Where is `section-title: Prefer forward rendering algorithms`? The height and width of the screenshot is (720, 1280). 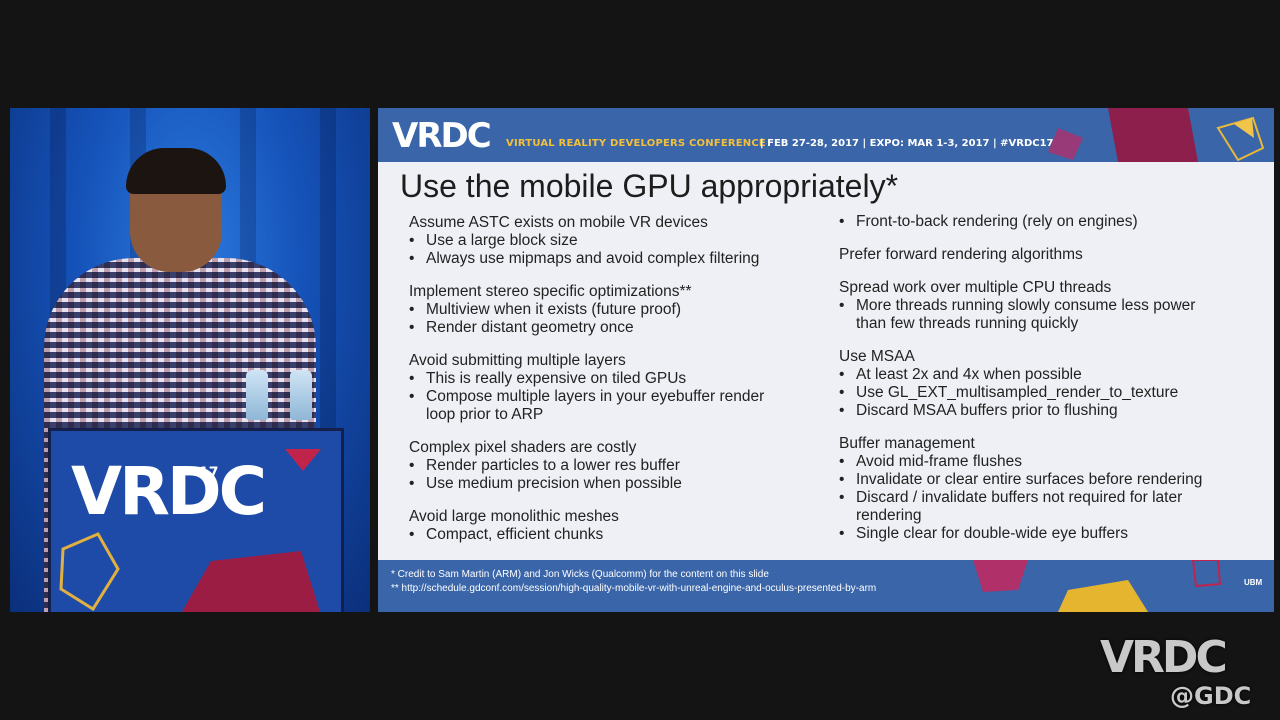 section-title: Prefer forward rendering algorithms is located at coordinates (961, 254).